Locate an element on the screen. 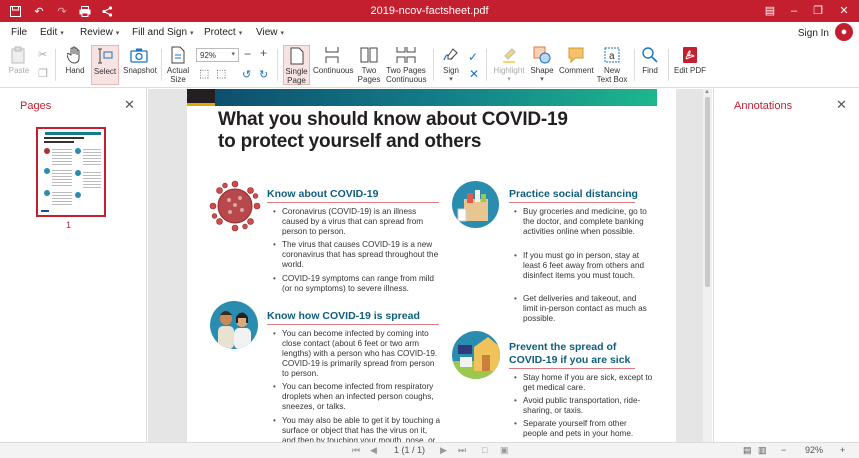  first-page-icon: ⏮ is located at coordinates (356, 450).